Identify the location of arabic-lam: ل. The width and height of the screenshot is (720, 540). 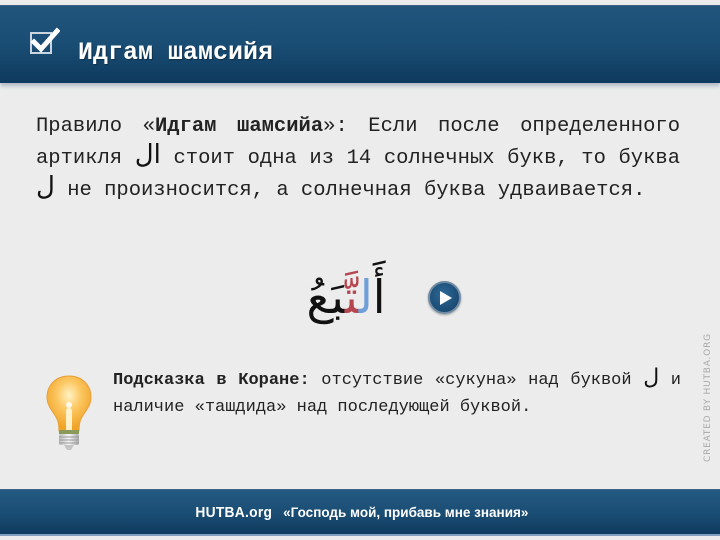
(45, 187).